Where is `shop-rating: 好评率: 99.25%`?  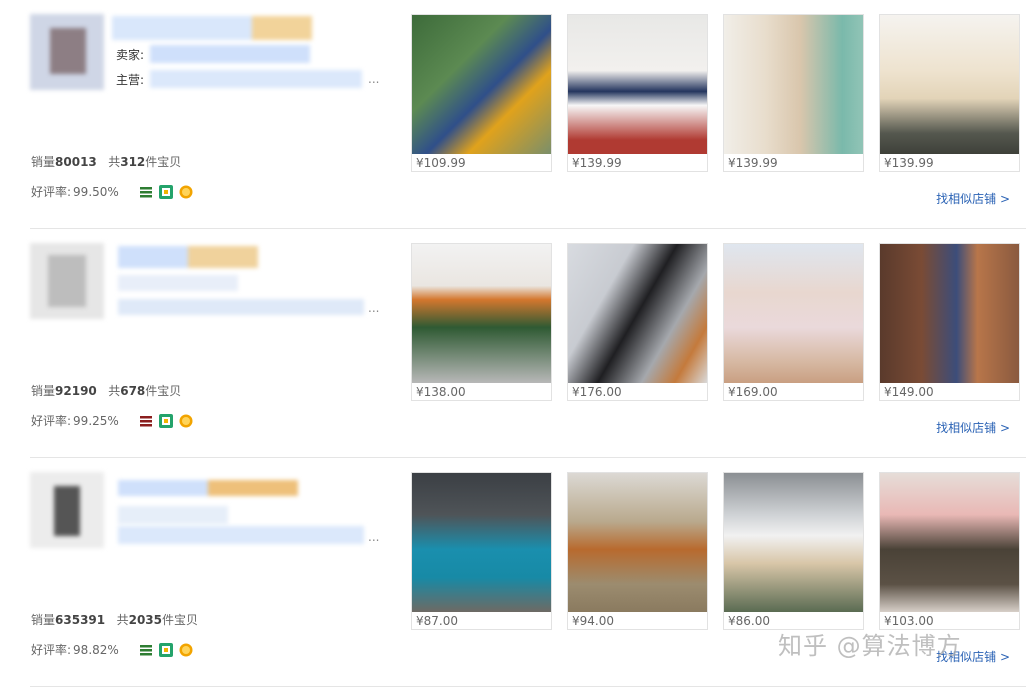
shop-rating: 好评率: 99.25% is located at coordinates (112, 420).